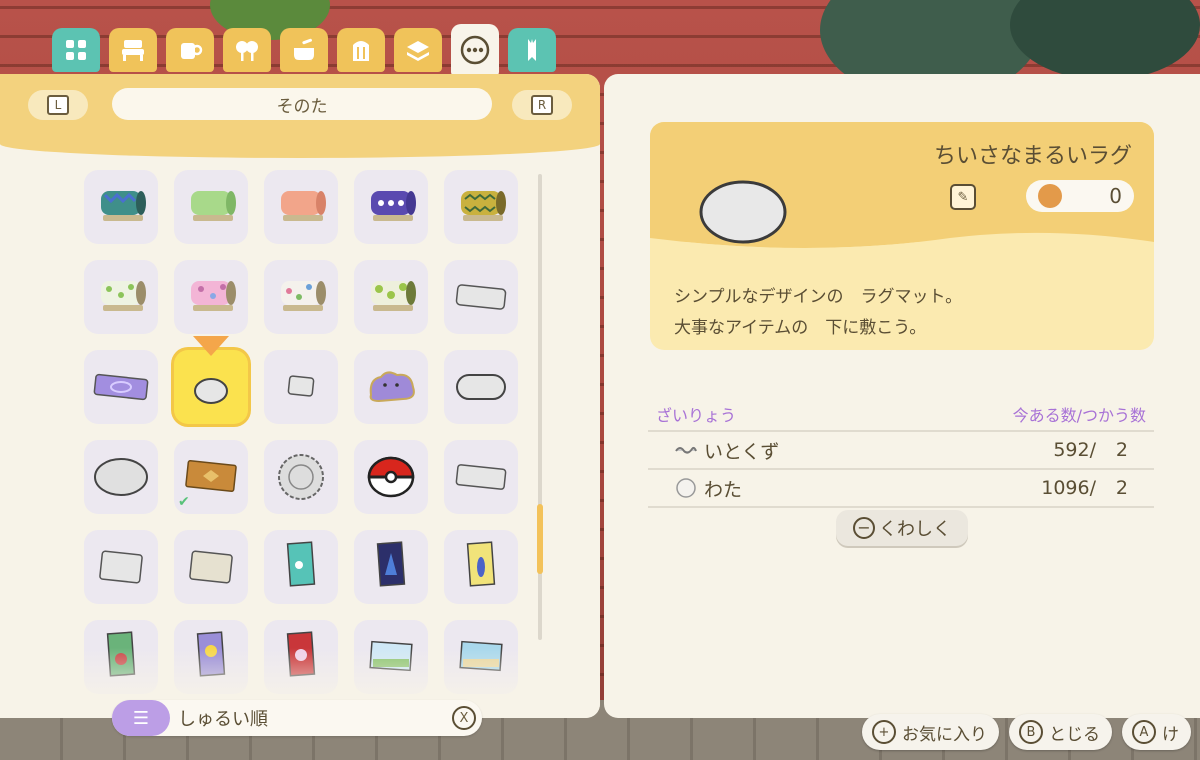  I want to click on close-button: B とじる, so click(1060, 732).